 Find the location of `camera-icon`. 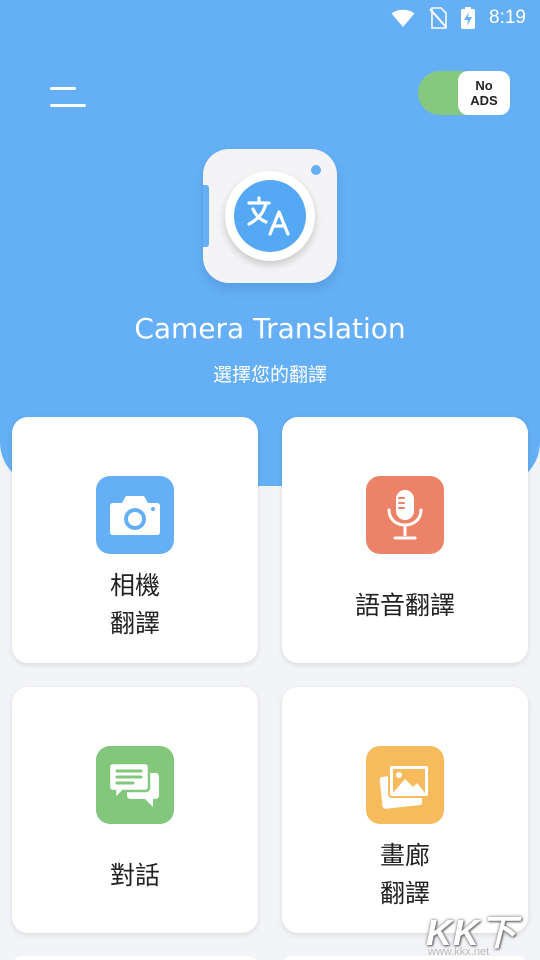

camera-icon is located at coordinates (135, 515).